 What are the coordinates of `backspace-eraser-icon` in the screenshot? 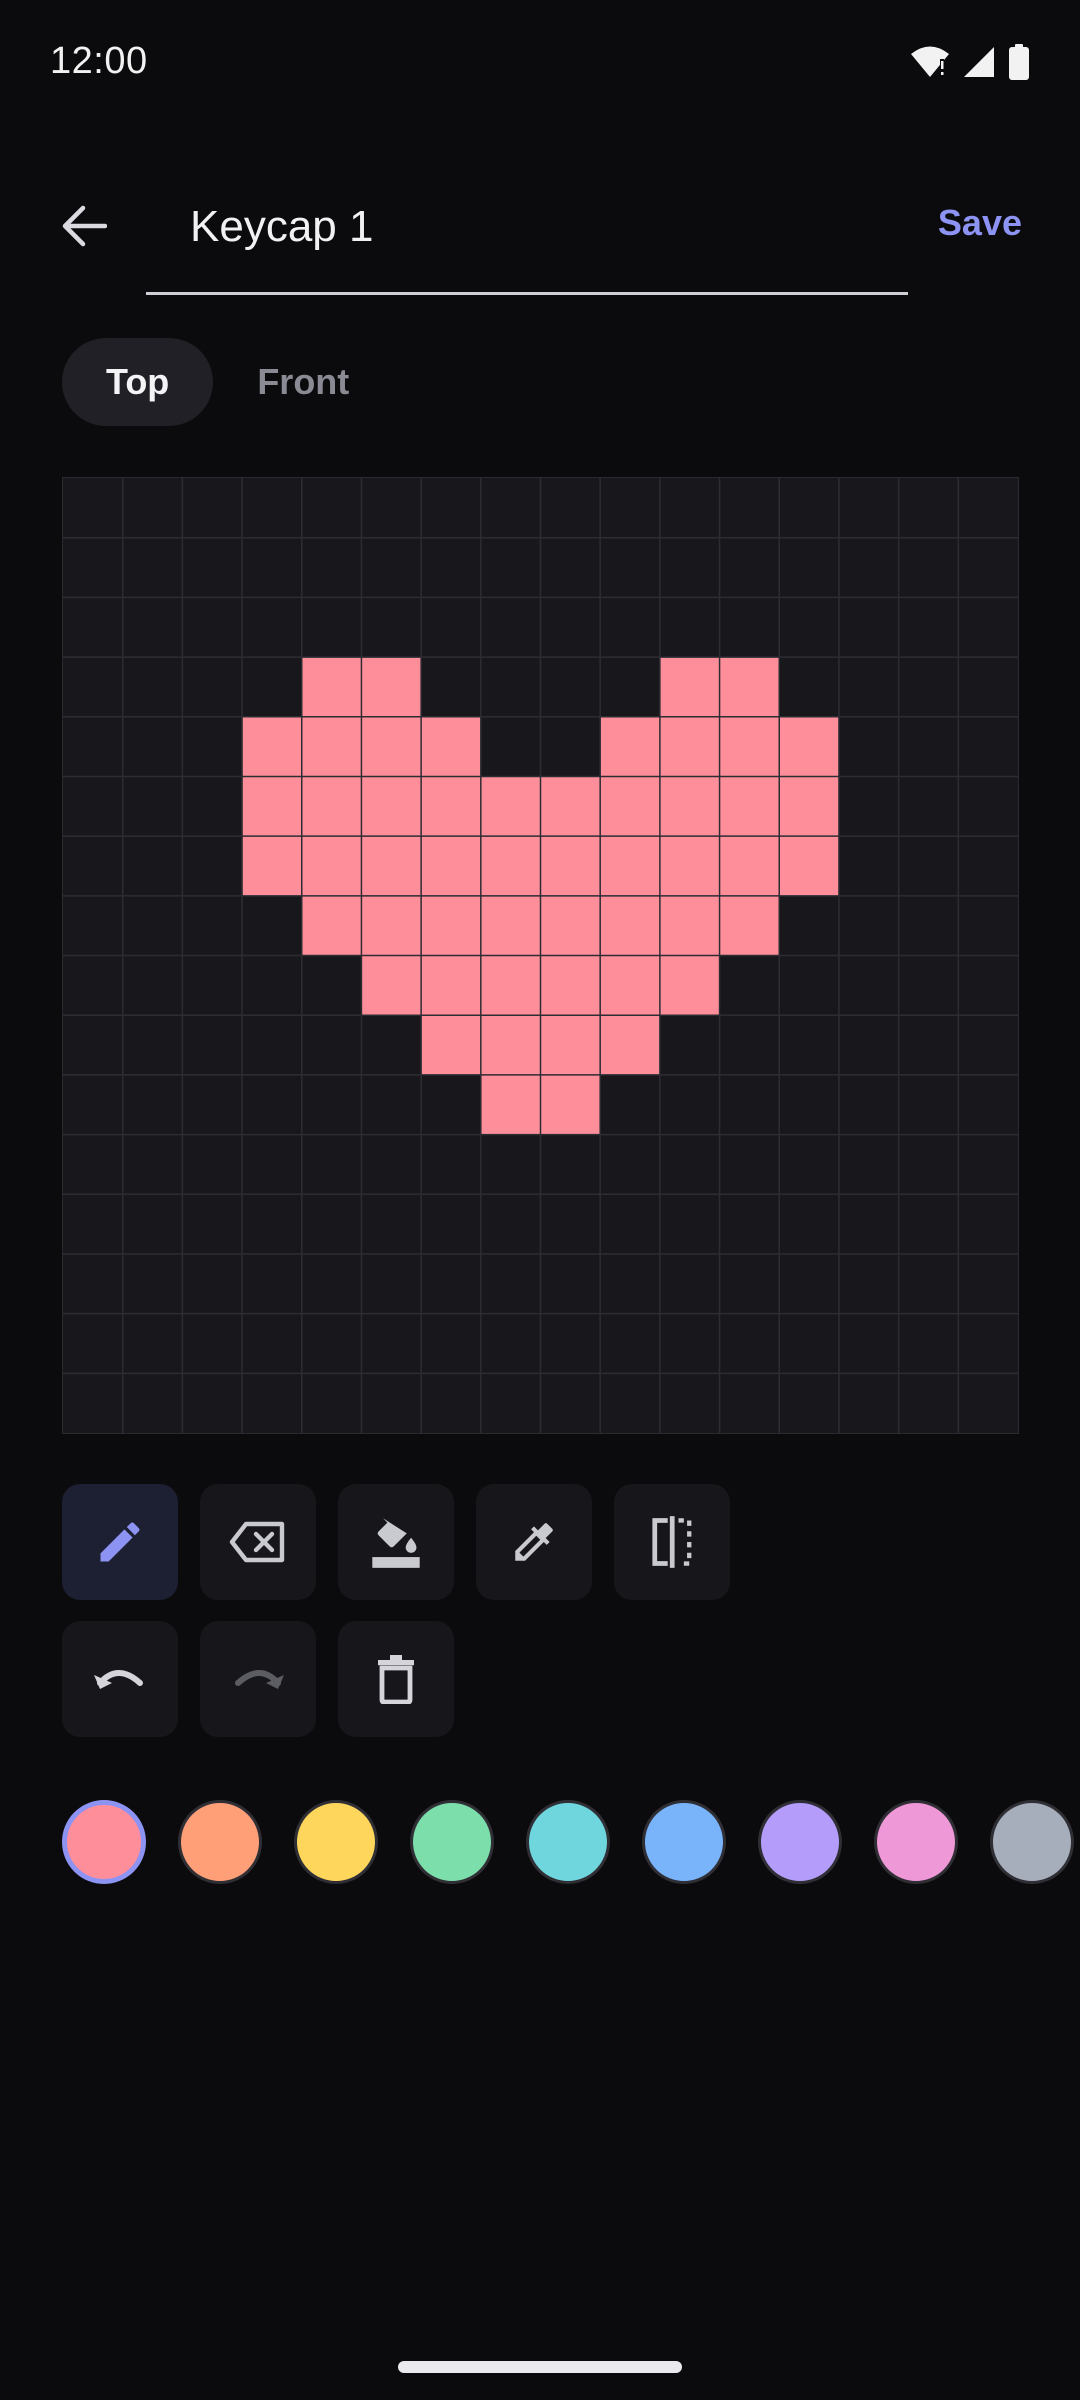 It's located at (257, 1542).